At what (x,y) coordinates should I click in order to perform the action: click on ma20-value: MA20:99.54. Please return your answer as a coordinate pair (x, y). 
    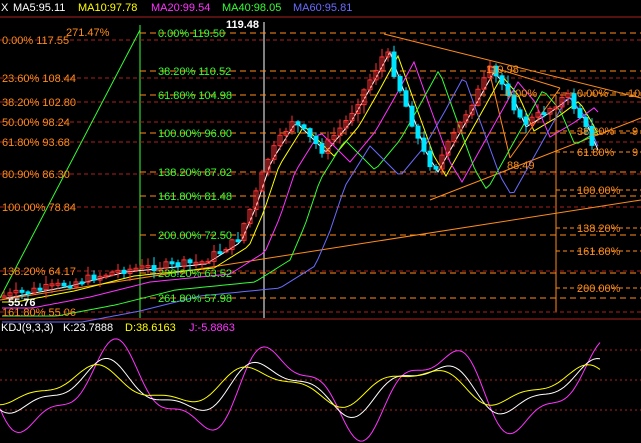
    Looking at the image, I should click on (181, 8).